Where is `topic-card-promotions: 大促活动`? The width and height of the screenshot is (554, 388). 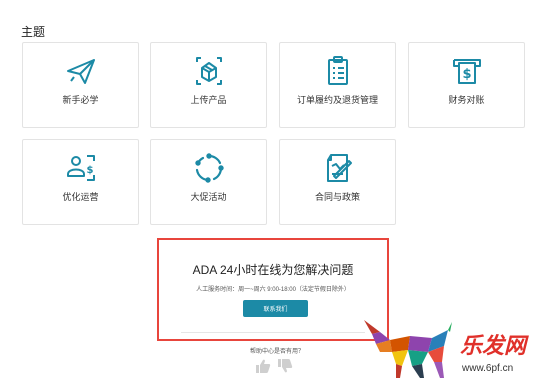
topic-card-promotions: 大促活动 is located at coordinates (208, 182).